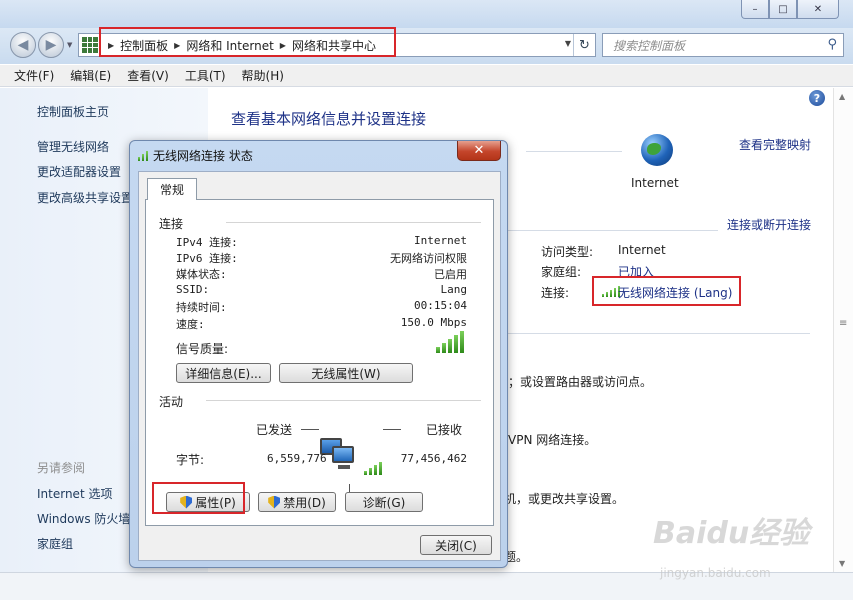  Describe the element at coordinates (450, 342) in the screenshot. I see `signal-strength-icon` at that location.